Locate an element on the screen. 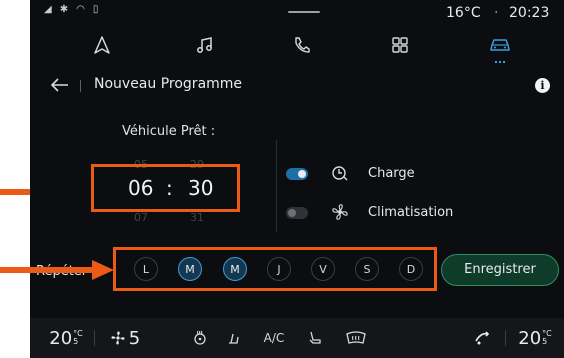 Image resolution: width=564 pixels, height=358 pixels. back-arrow-icon is located at coordinates (60, 85).